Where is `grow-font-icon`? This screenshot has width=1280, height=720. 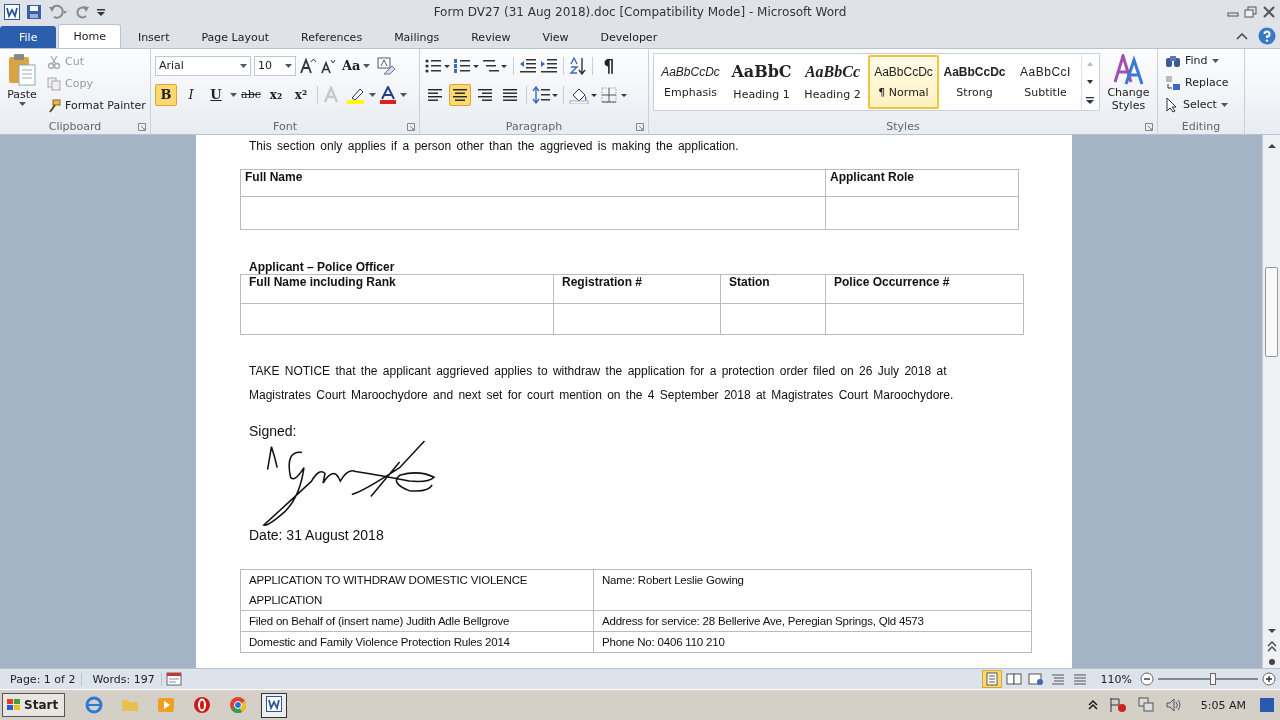 grow-font-icon is located at coordinates (308, 65).